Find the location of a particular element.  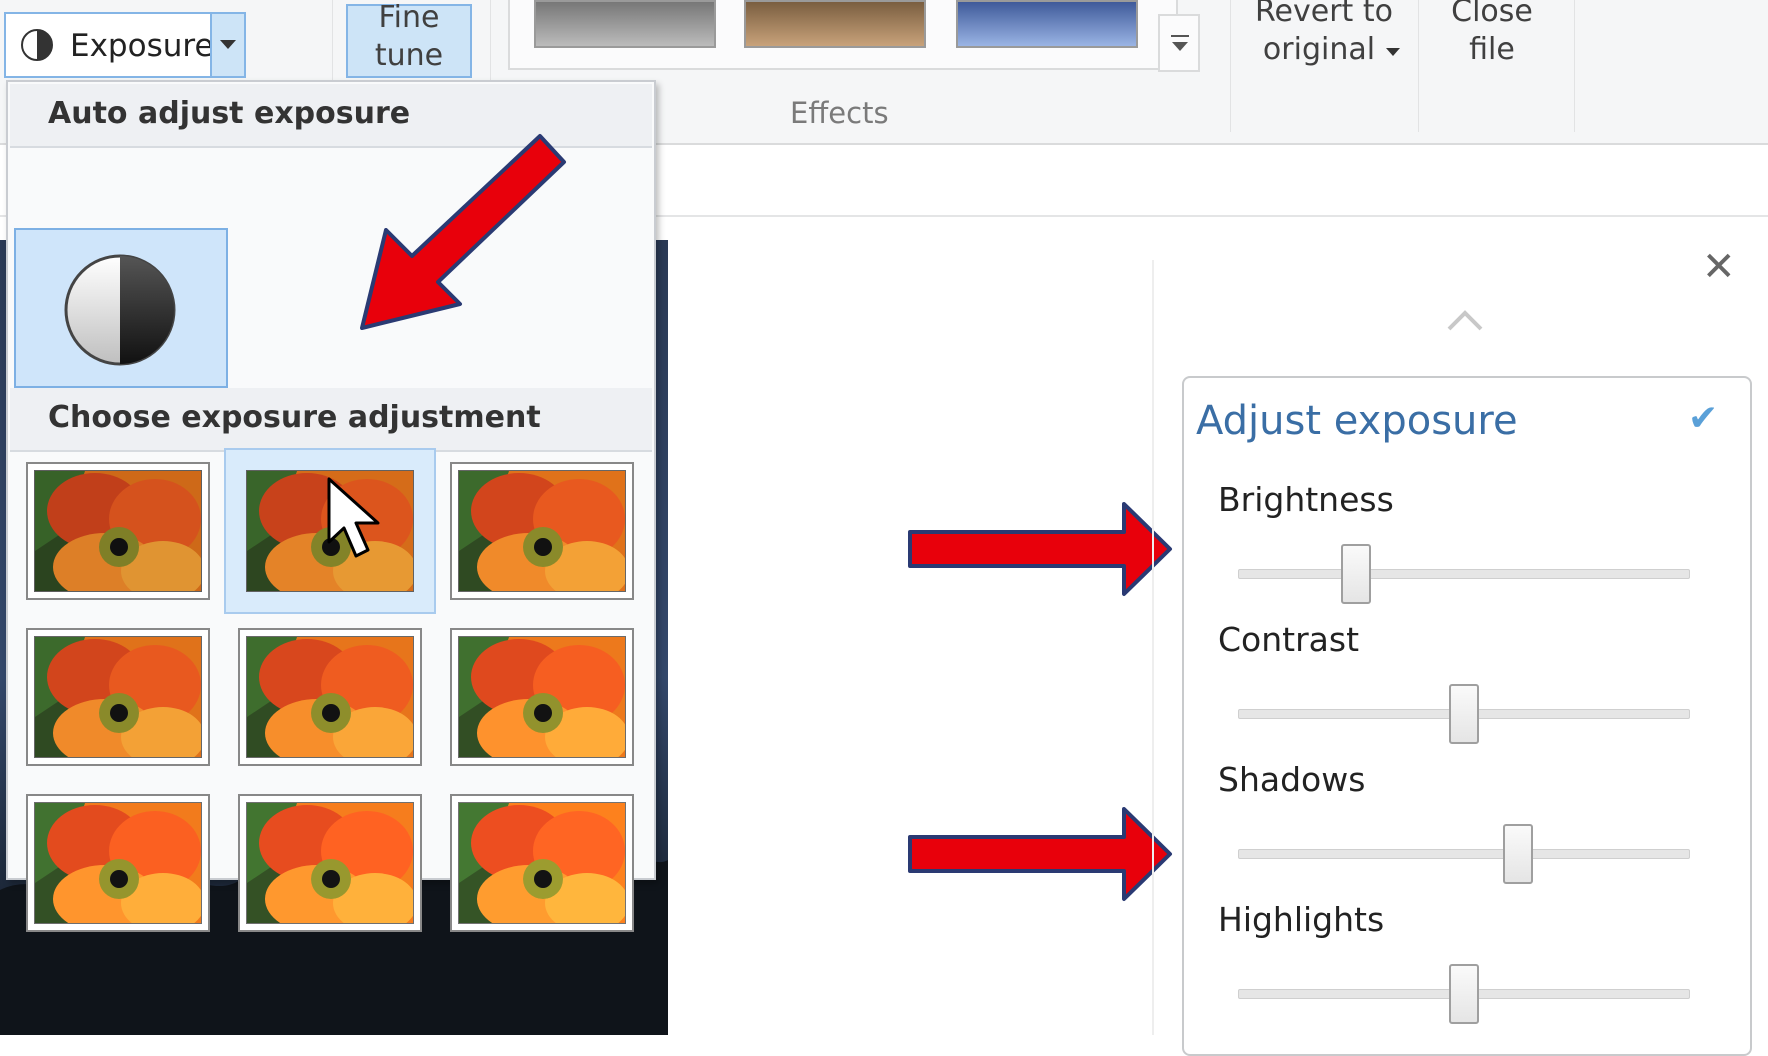

choose-exposure-heading: Choose exposure adjustment is located at coordinates (331, 420).